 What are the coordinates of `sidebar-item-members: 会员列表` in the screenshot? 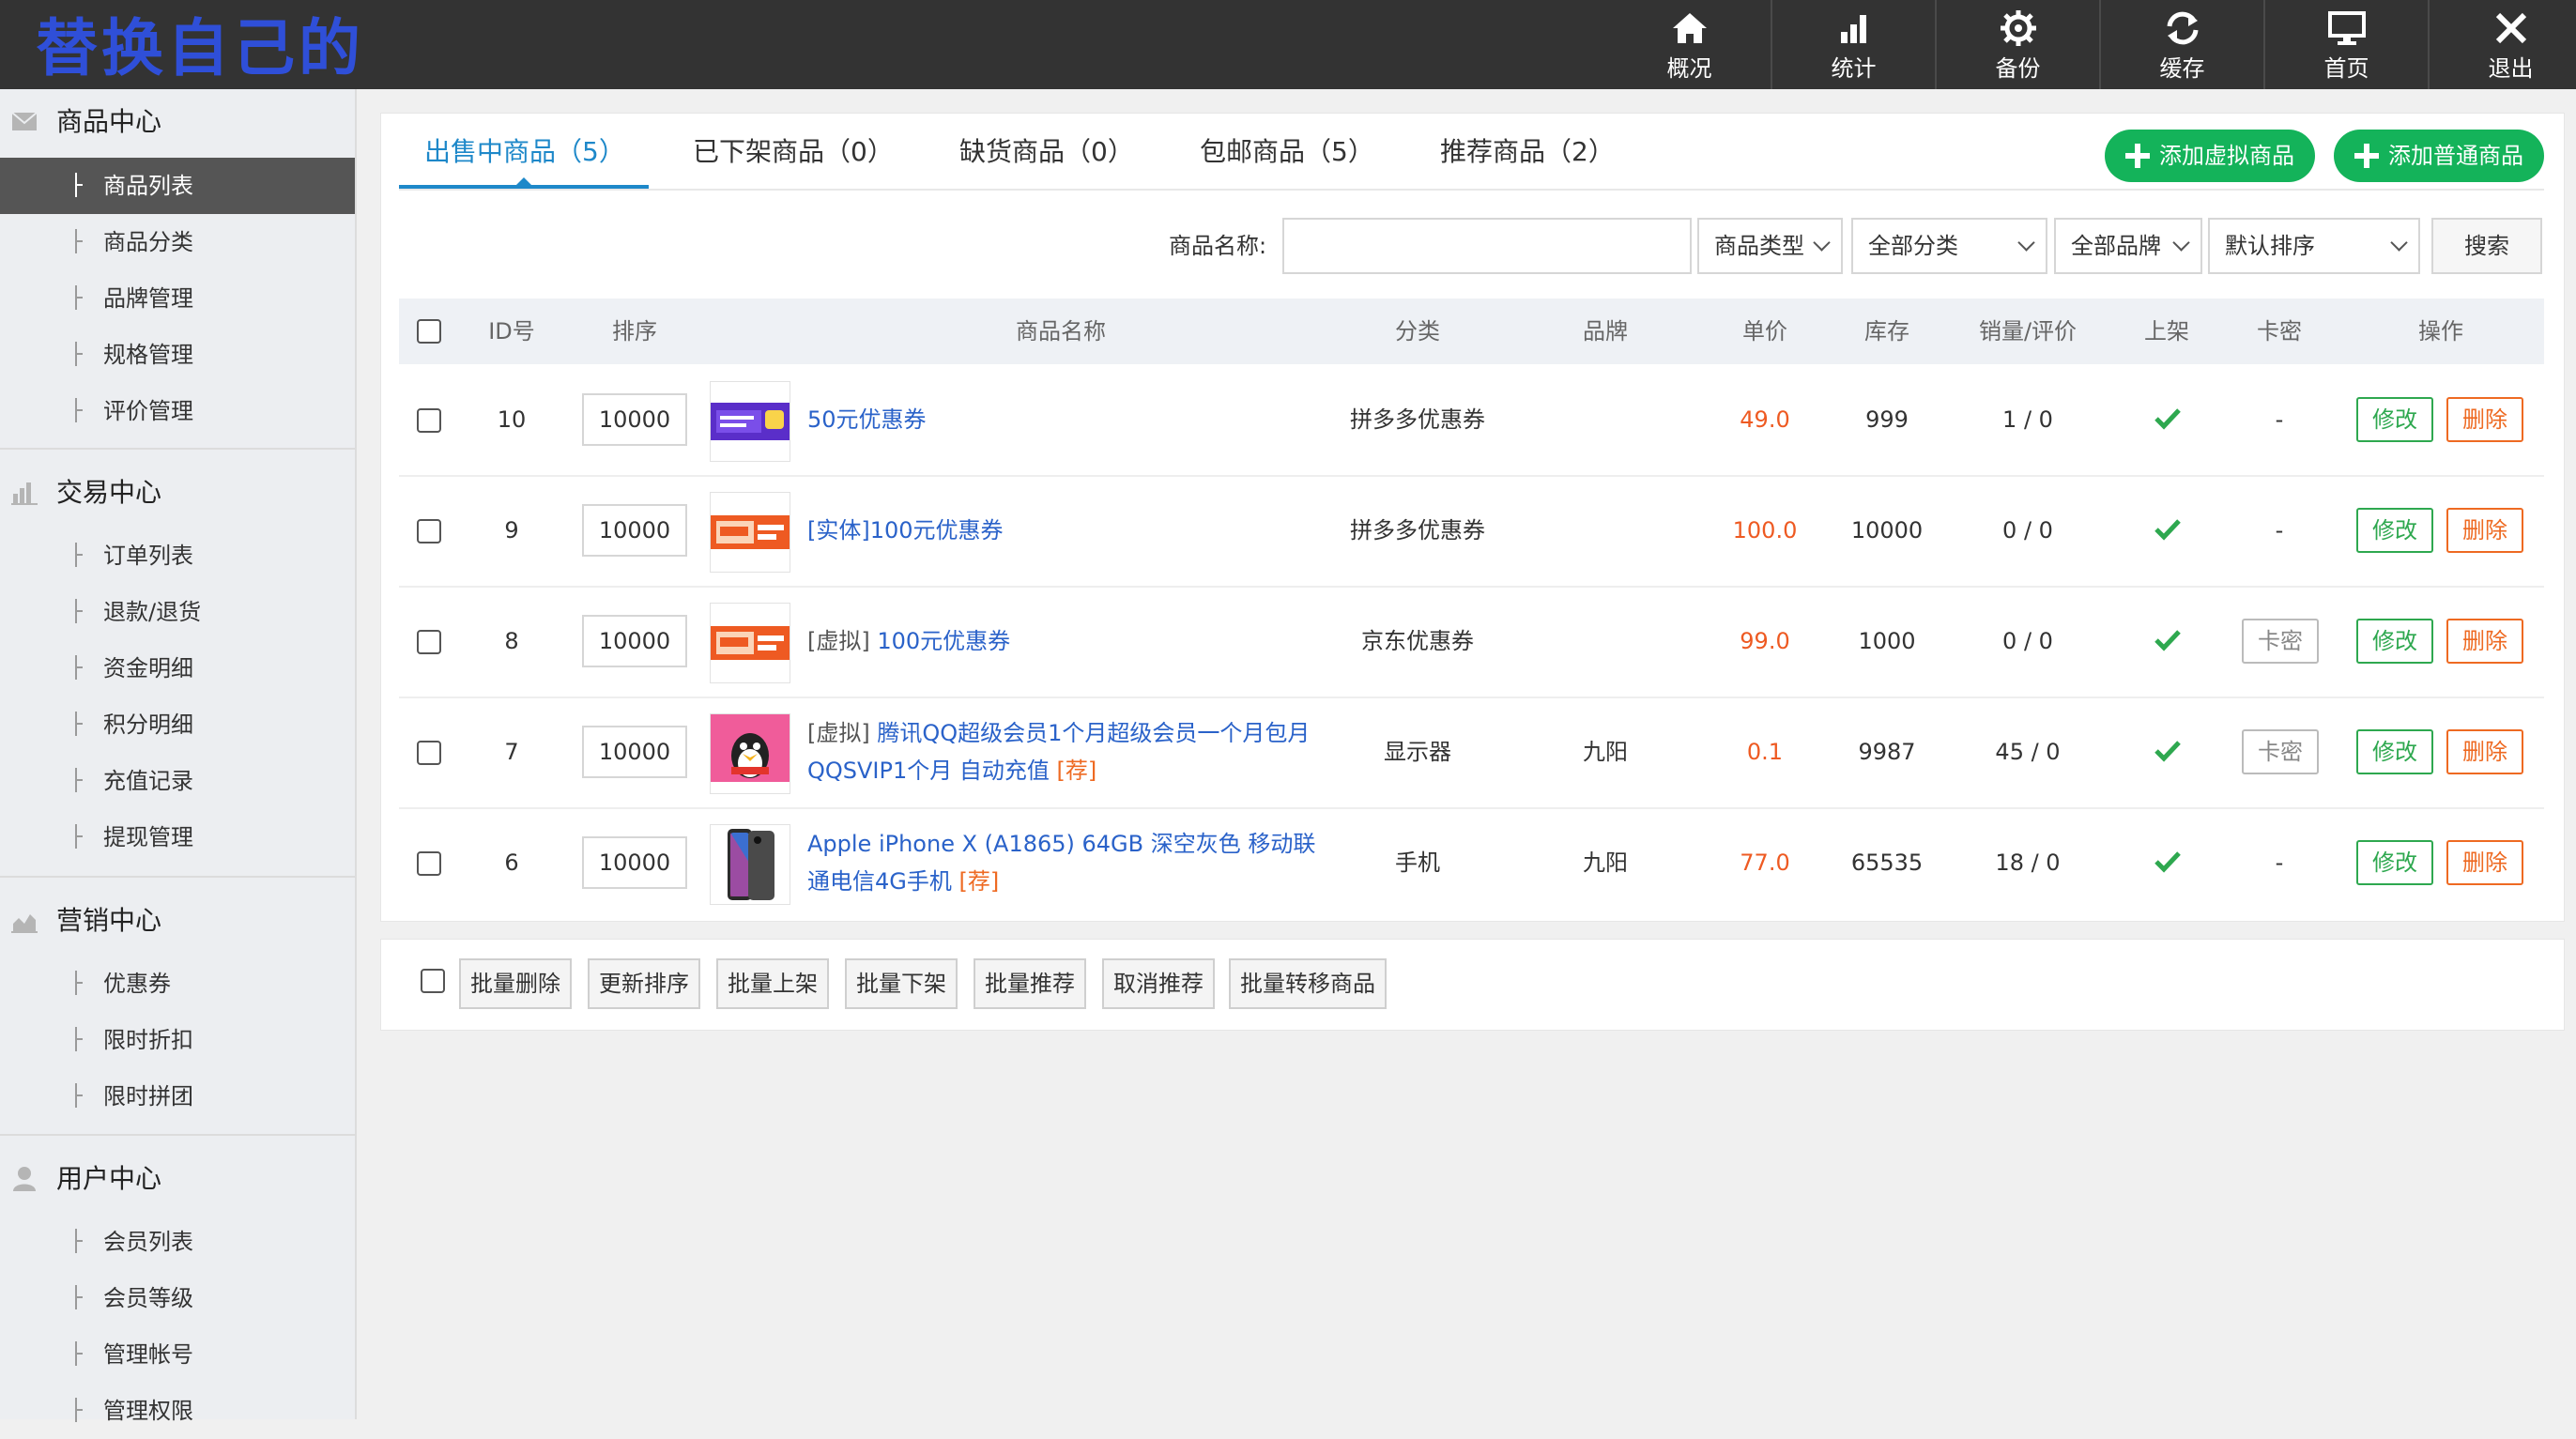 It's located at (178, 1242).